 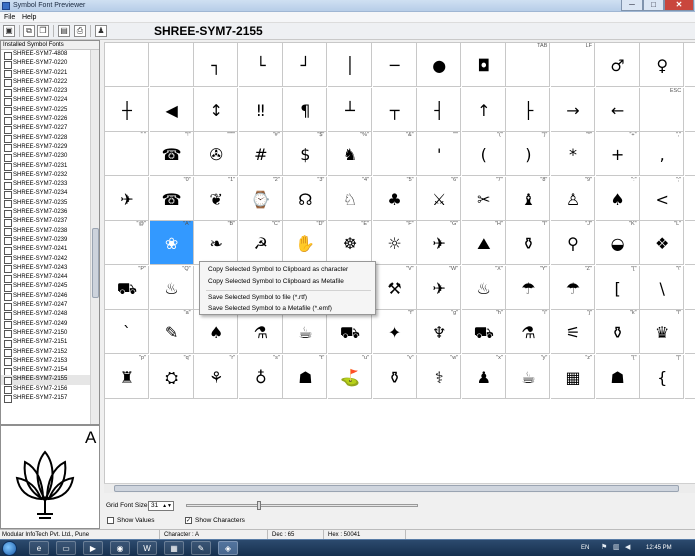 I want to click on symbol-cell: ┤, so click(x=439, y=109).